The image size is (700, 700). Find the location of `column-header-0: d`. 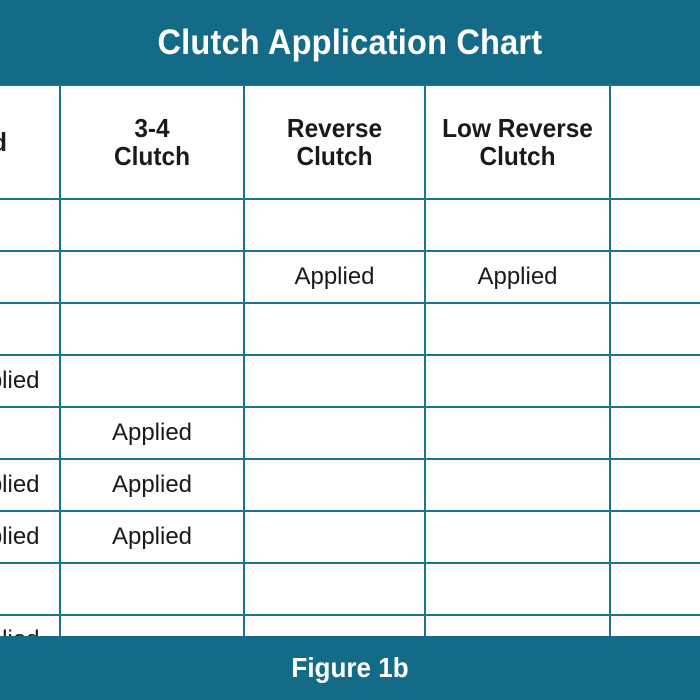

column-header-0: d is located at coordinates (29, 142).